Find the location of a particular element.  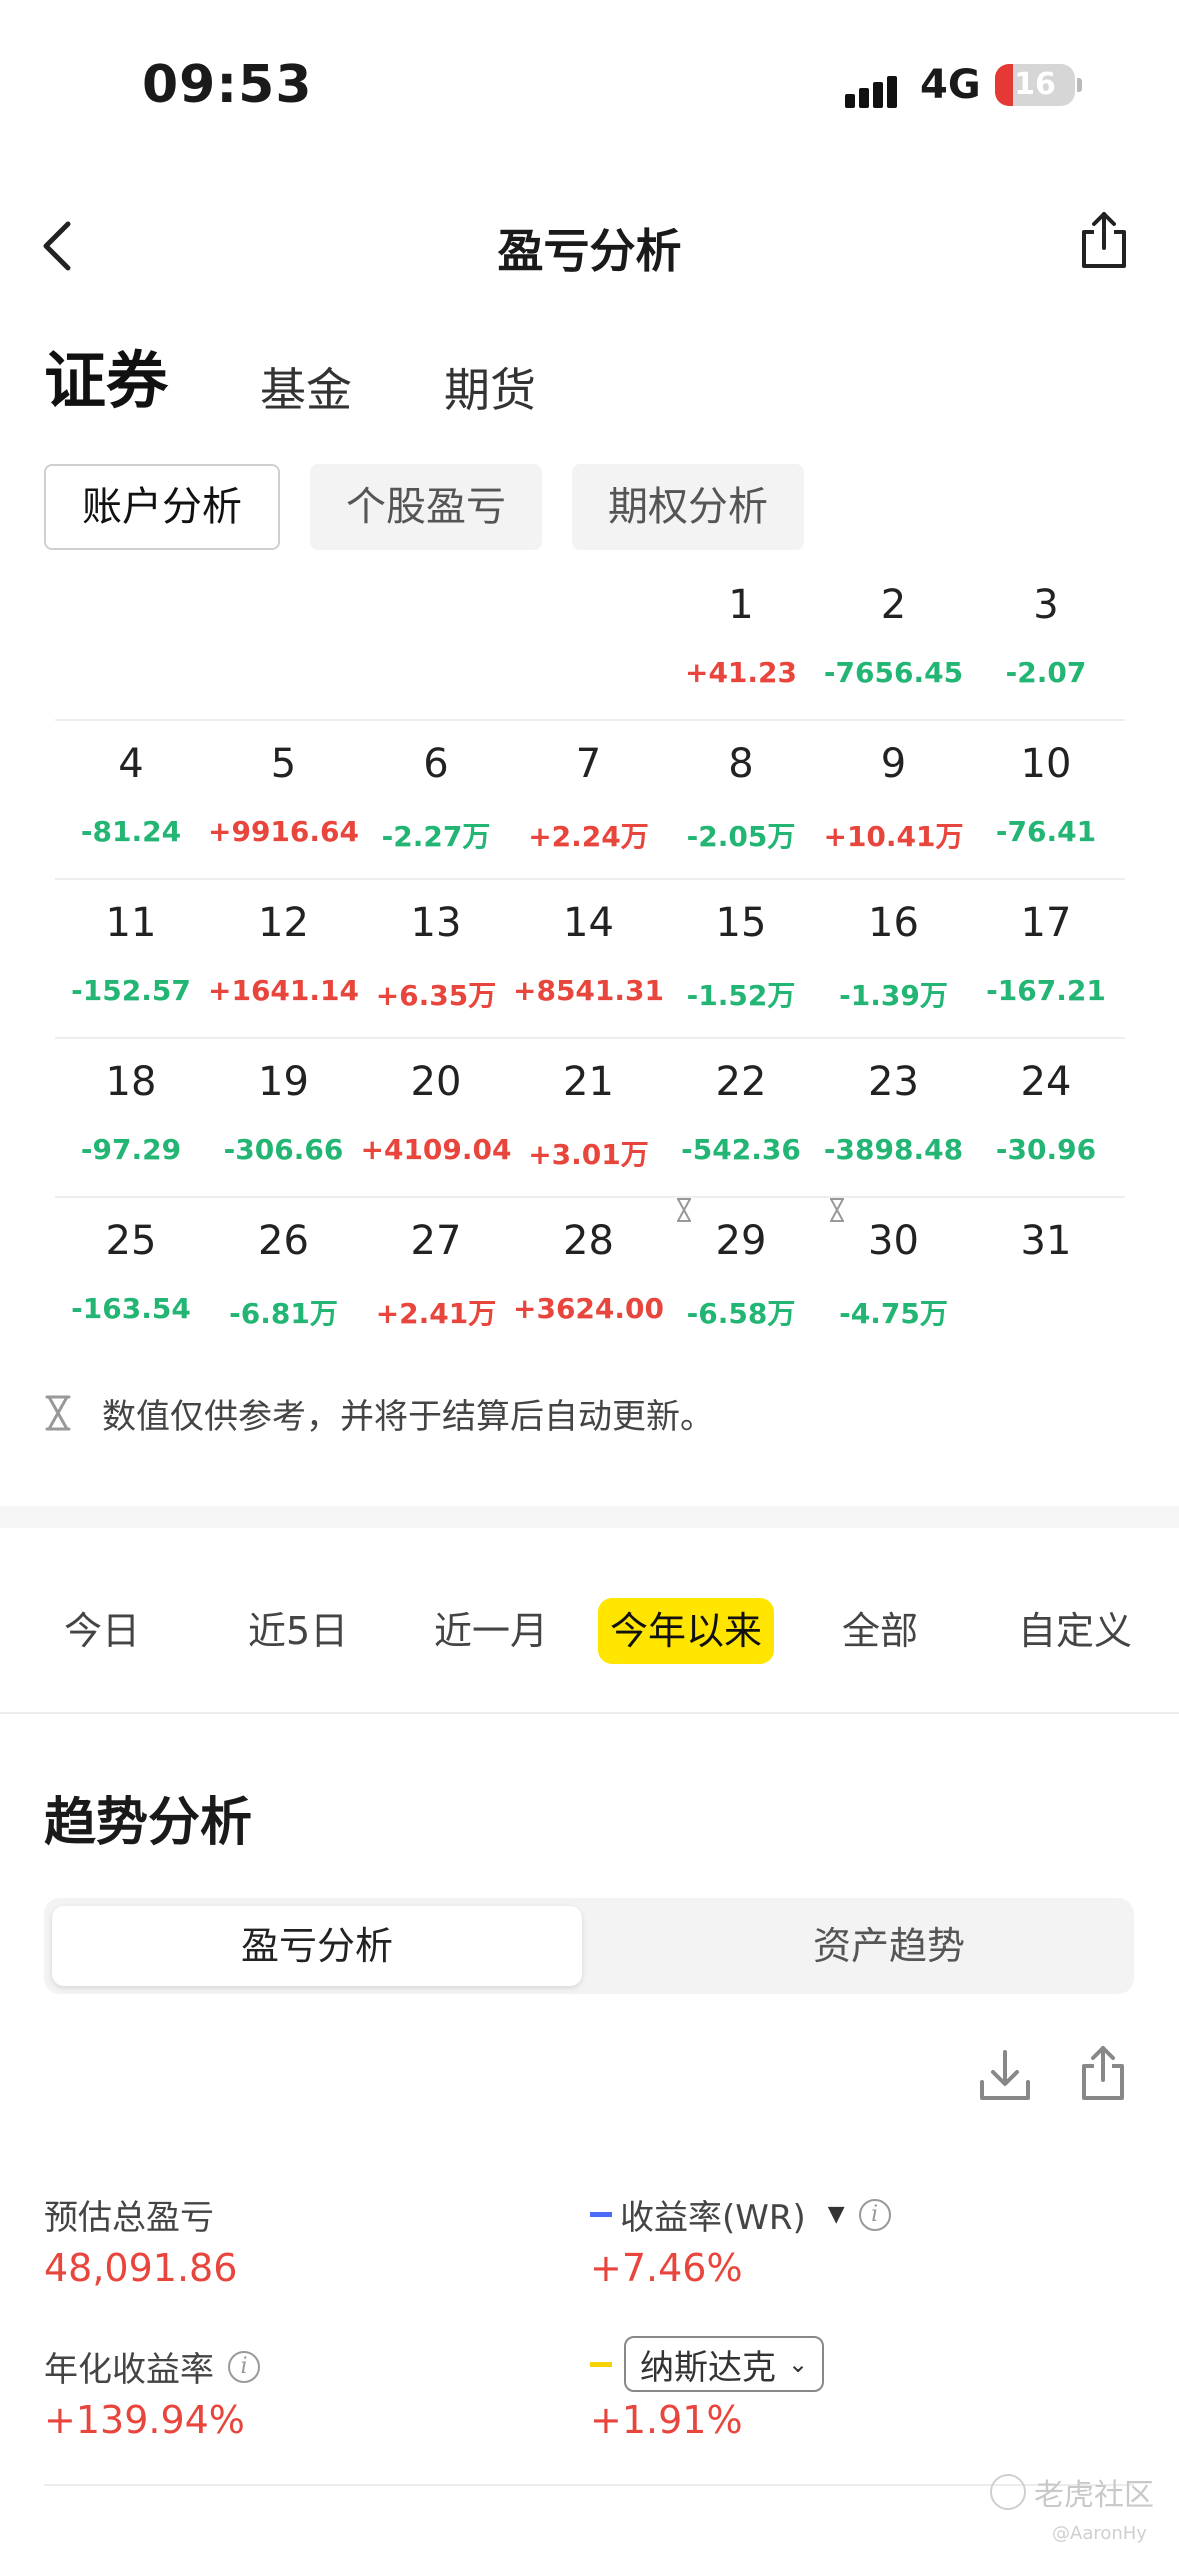

caret-down-icon: ▼ is located at coordinates (836, 2214).